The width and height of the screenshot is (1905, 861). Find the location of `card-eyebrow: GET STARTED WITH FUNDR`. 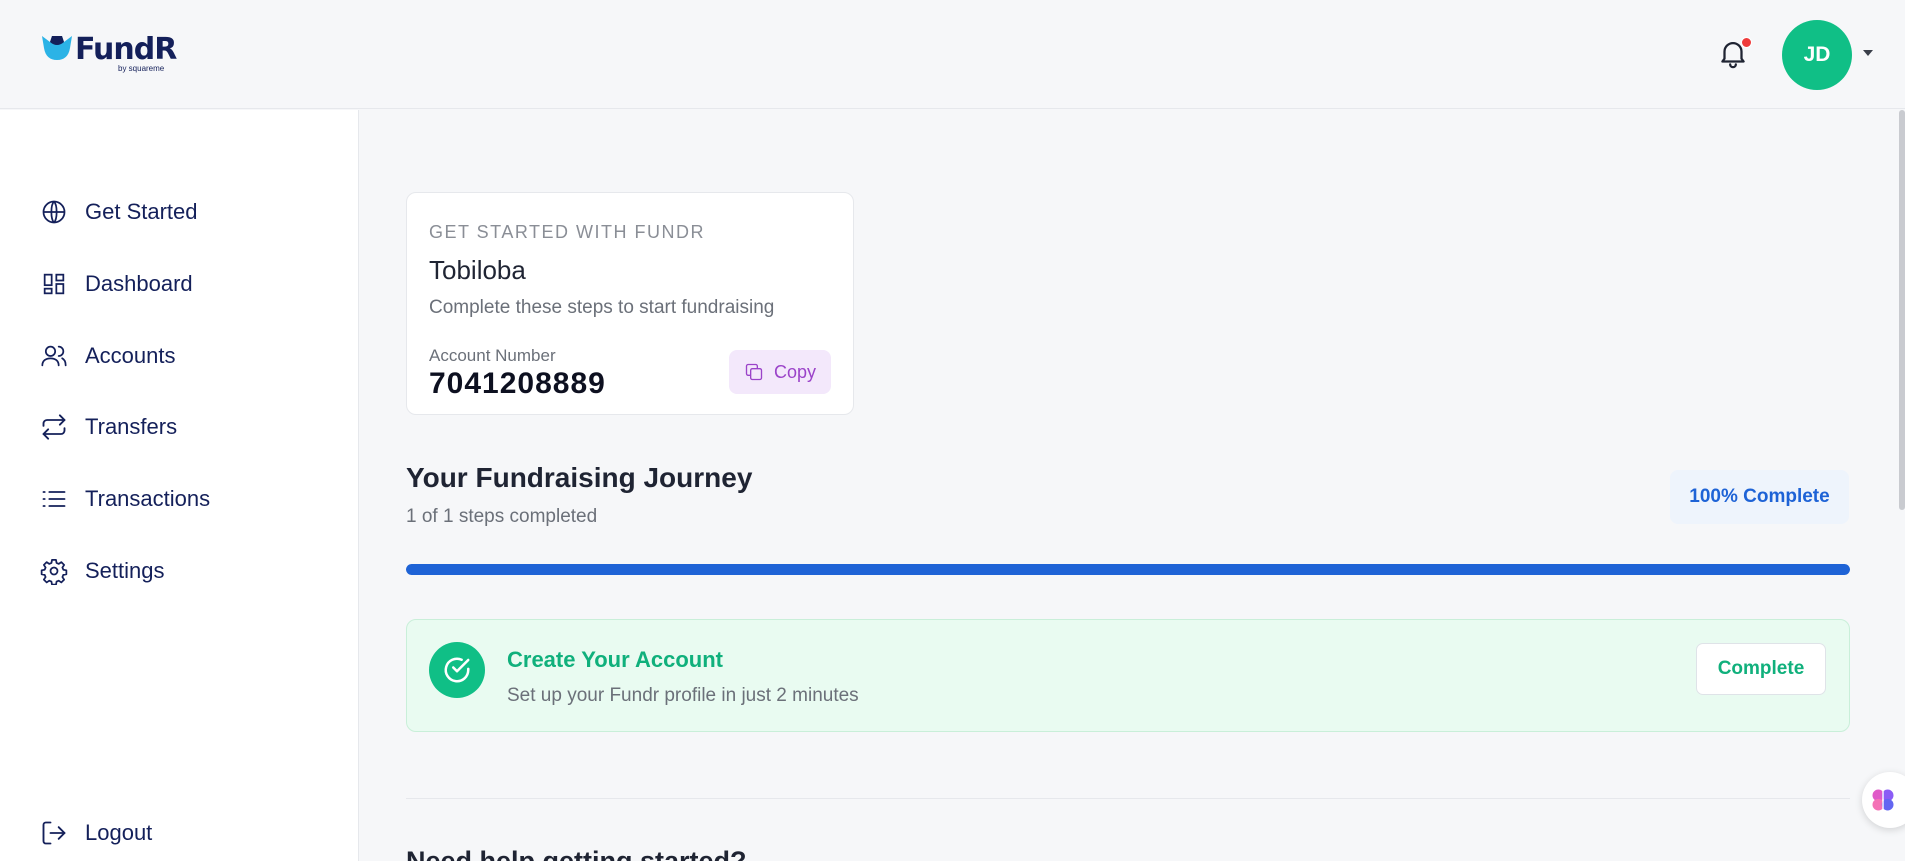

card-eyebrow: GET STARTED WITH FUNDR is located at coordinates (567, 232).